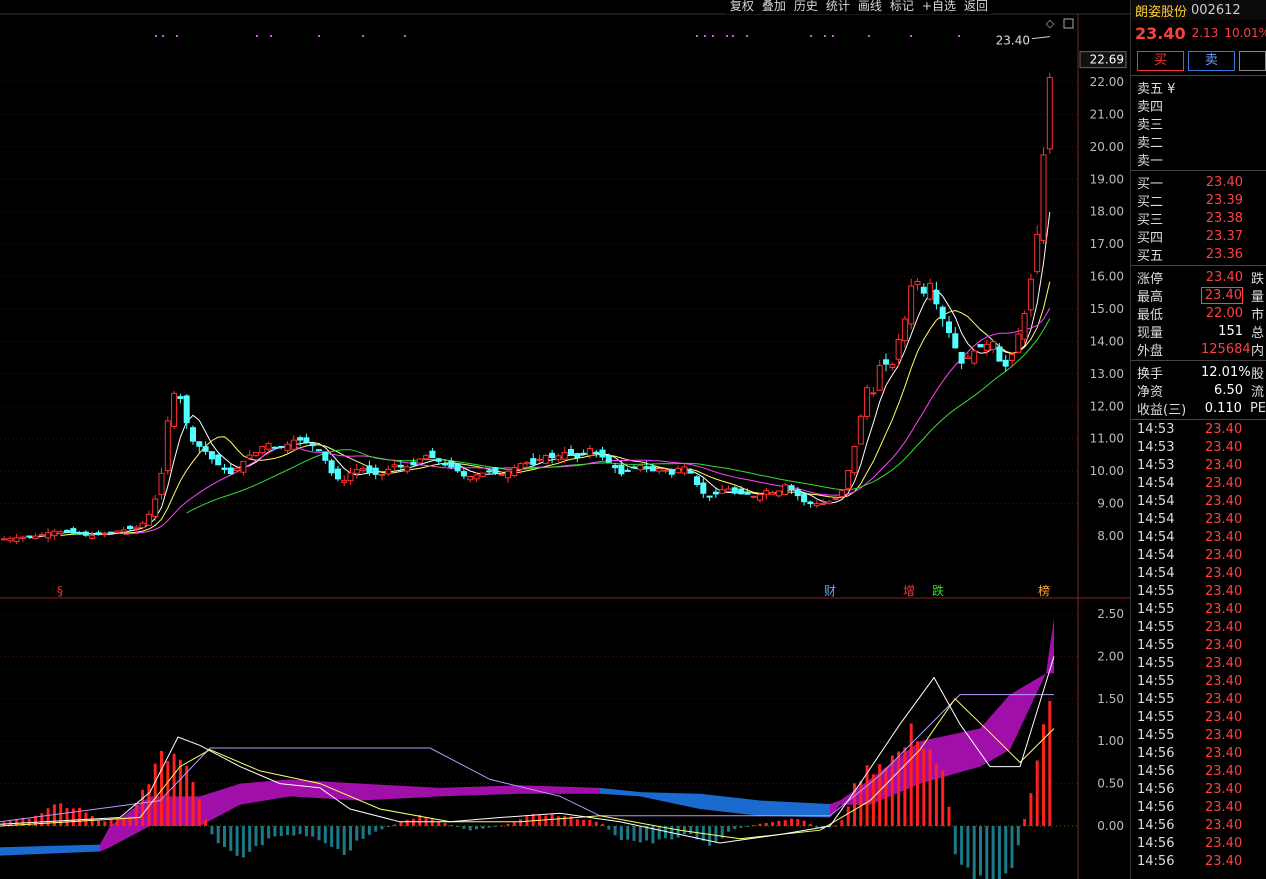  Describe the element at coordinates (1156, 861) in the screenshot. I see `tick-time: 14:56` at that location.